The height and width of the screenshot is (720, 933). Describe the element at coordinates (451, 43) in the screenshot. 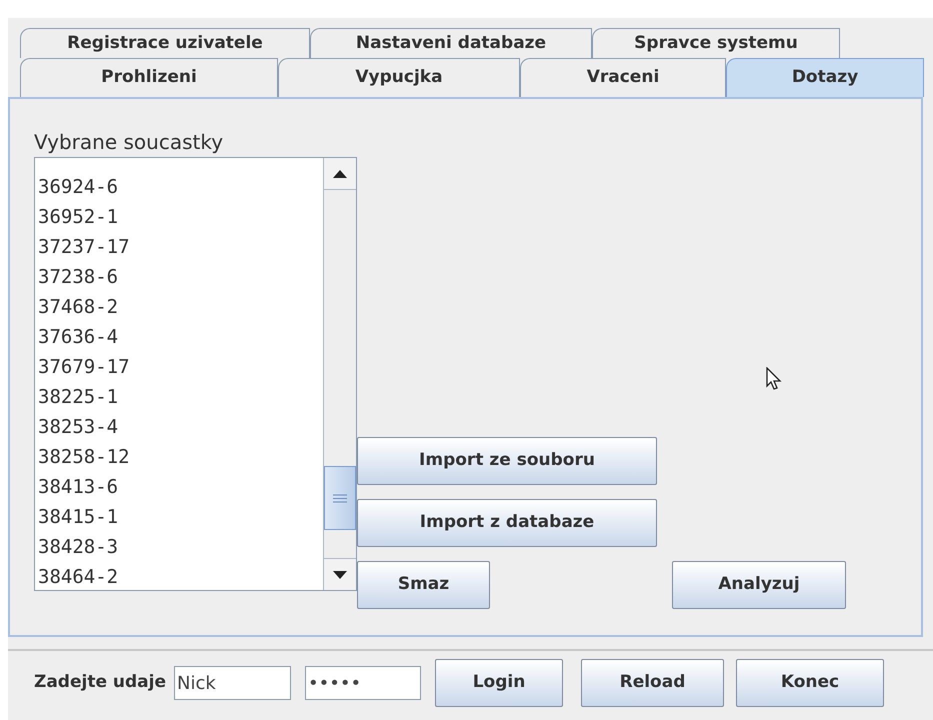

I see `tab: Nastaveni databaze` at that location.